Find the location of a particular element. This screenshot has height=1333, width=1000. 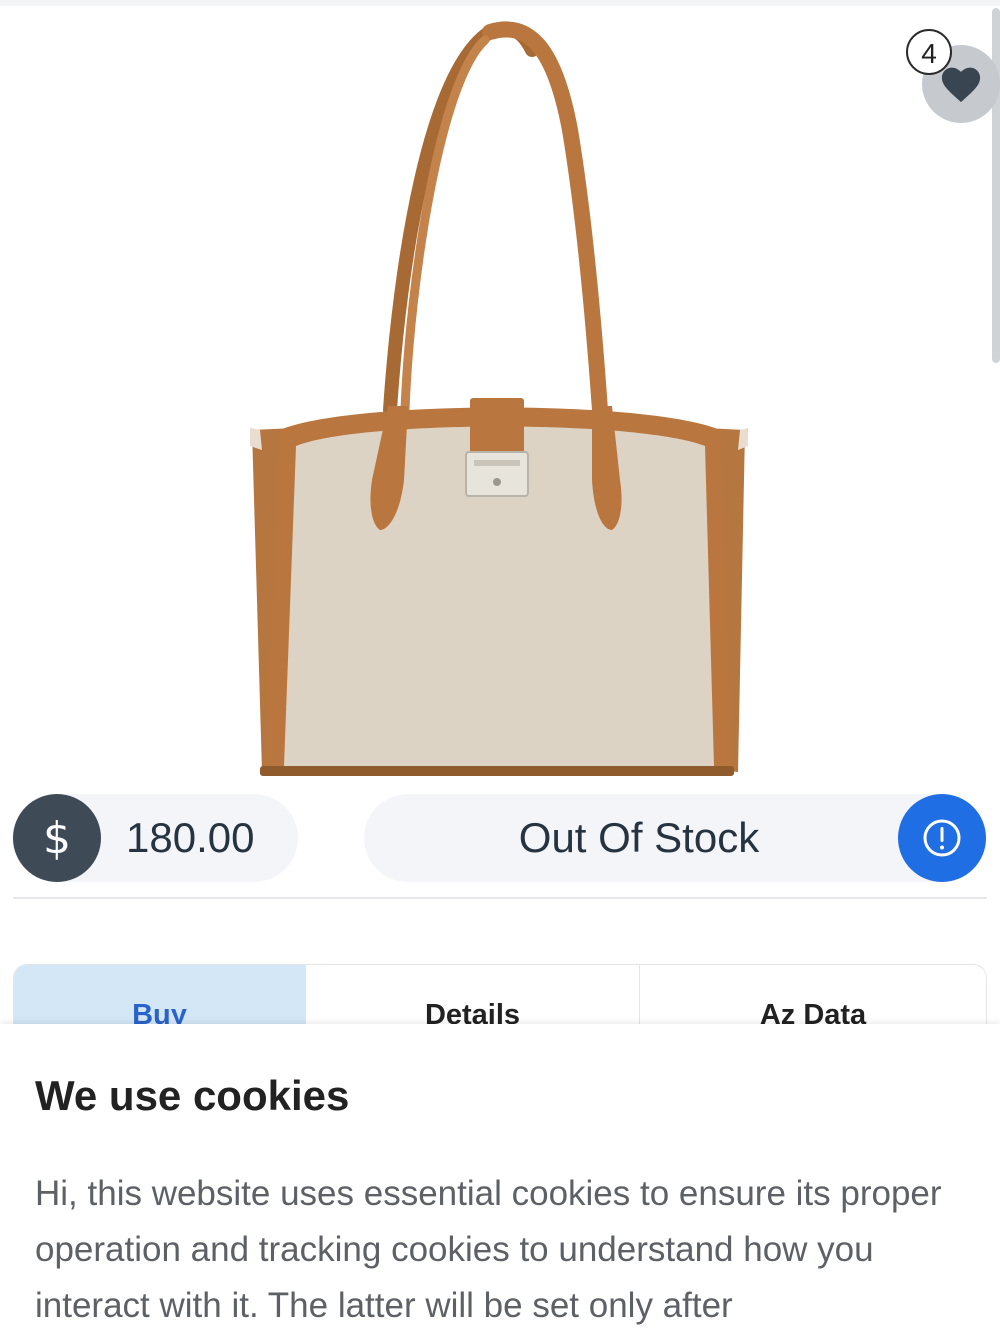

exclamation-circle-icon is located at coordinates (942, 838).